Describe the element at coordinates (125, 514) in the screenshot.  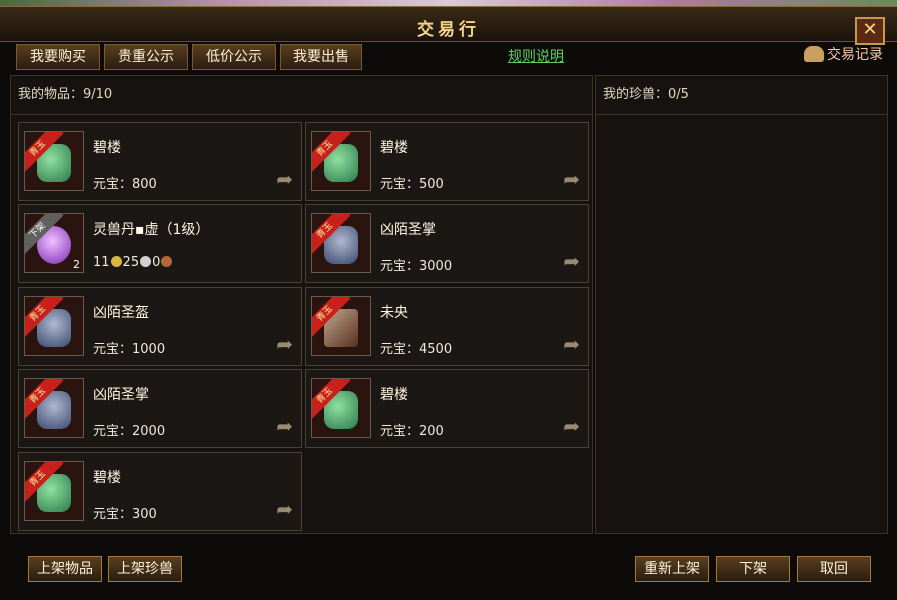
I see `item-price: 元宝：300` at that location.